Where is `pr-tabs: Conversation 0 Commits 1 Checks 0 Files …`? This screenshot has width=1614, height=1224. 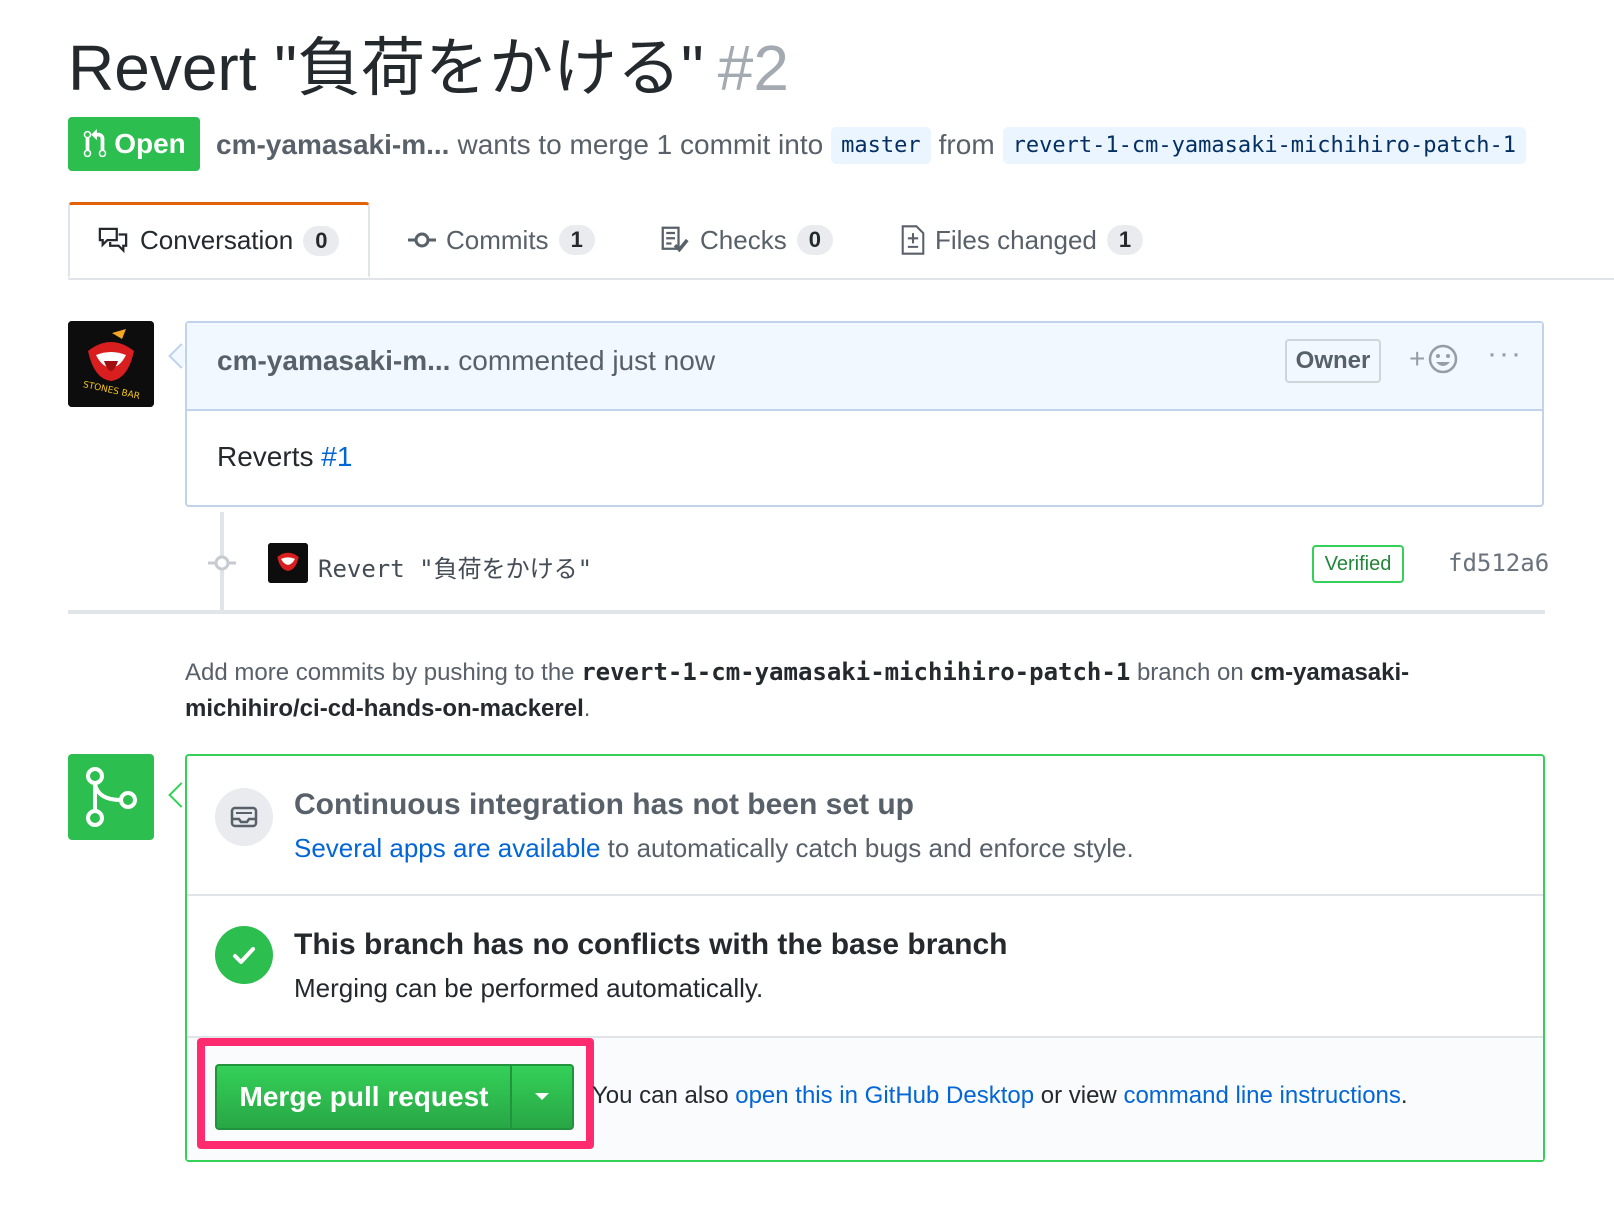
pr-tabs: Conversation 0 Commits 1 Checks 0 Files … is located at coordinates (841, 241).